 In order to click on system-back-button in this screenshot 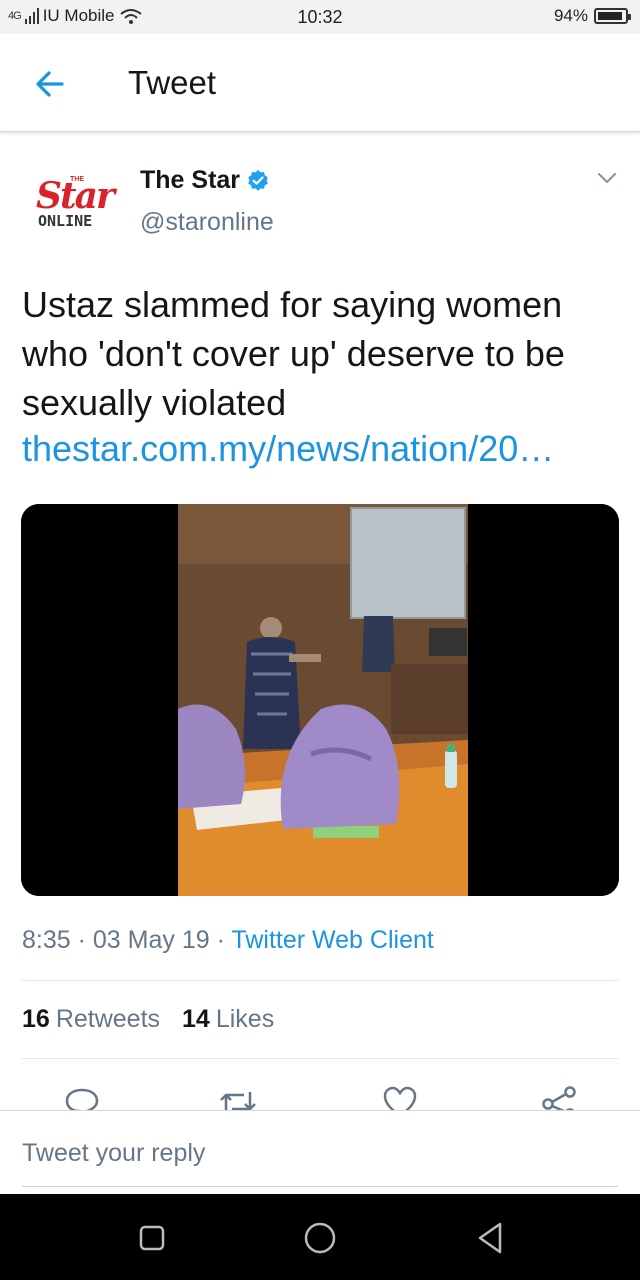, I will do `click(490, 1238)`.